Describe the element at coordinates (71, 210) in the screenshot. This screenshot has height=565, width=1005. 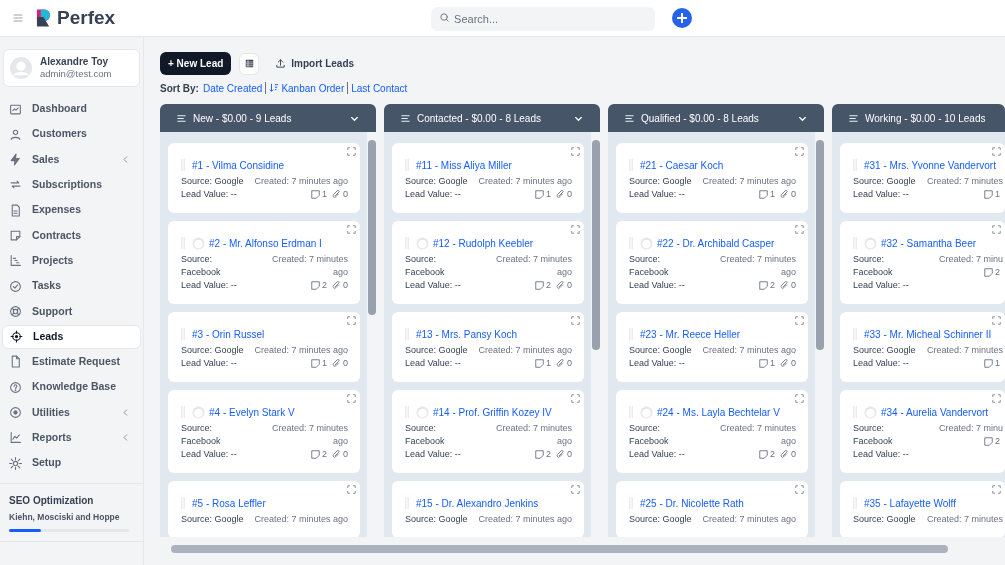
I see `sidebar-item: Expenses` at that location.